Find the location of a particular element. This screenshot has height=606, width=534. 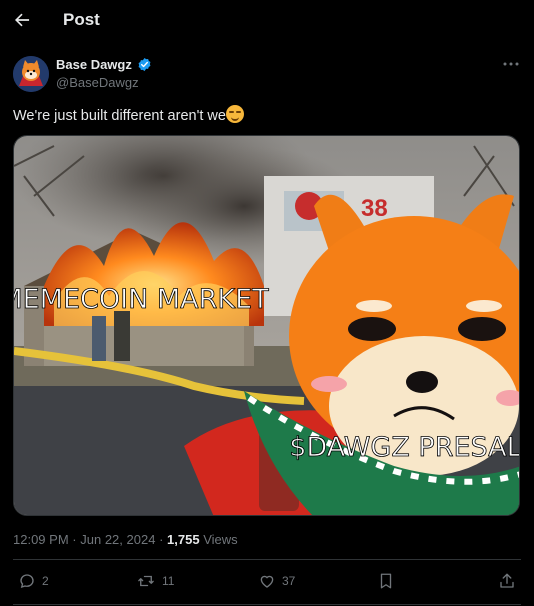

bookmark-icon is located at coordinates (386, 581).